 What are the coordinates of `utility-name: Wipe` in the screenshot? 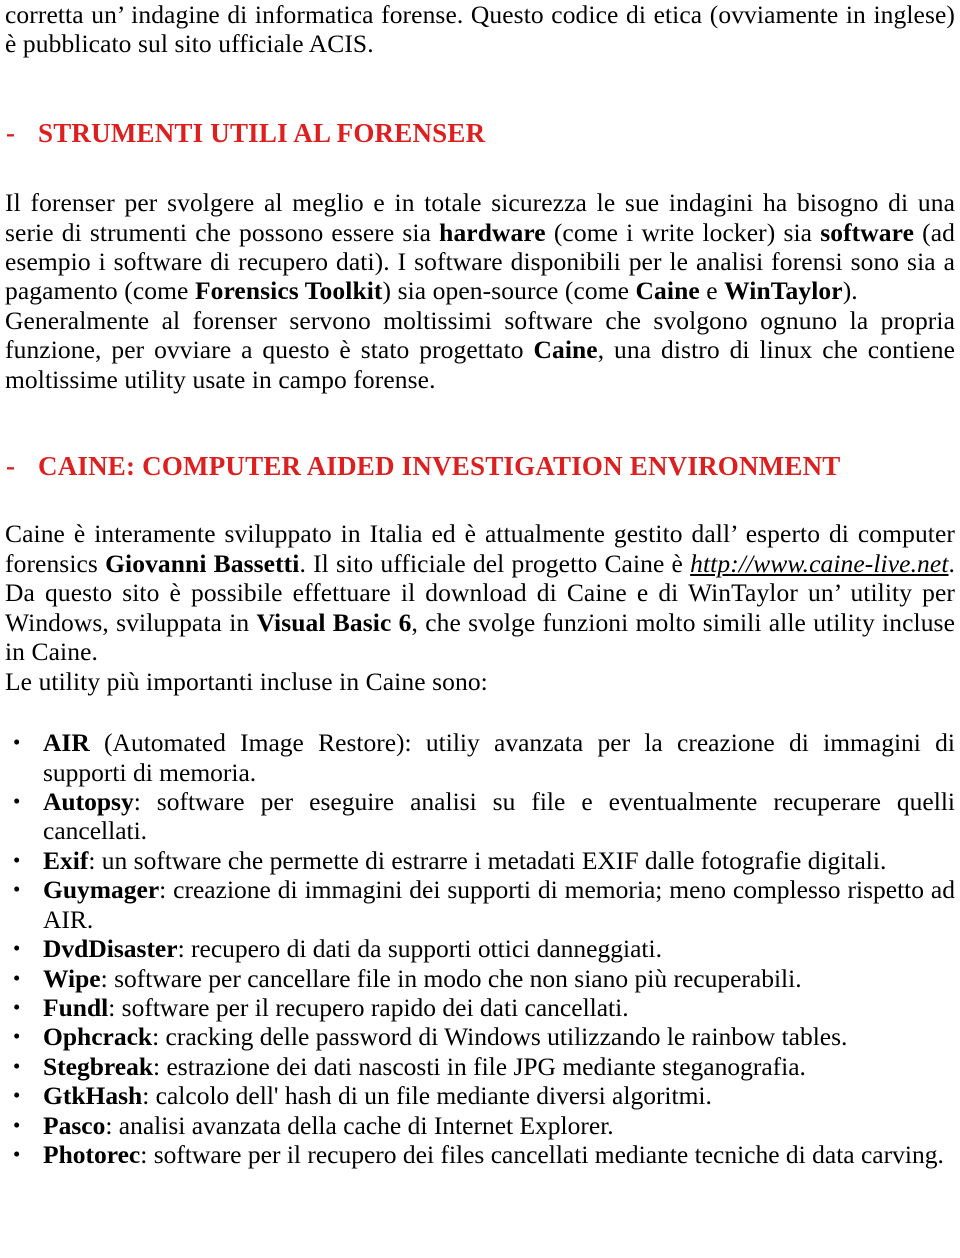 It's located at (72, 978).